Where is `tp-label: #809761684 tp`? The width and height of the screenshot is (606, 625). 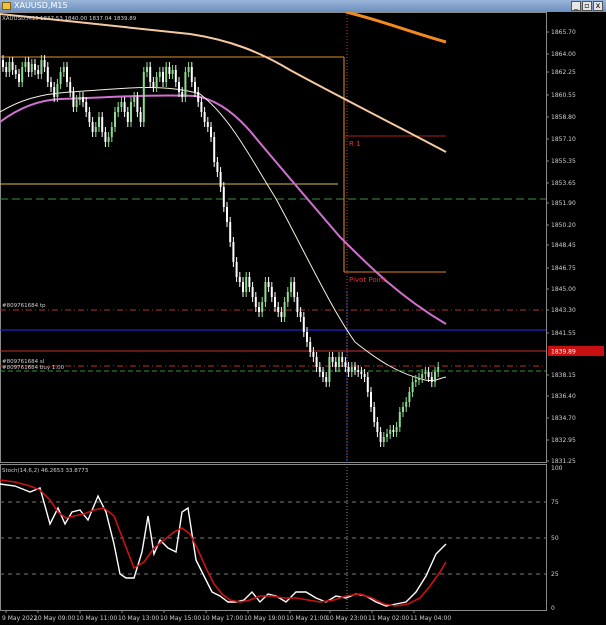 tp-label: #809761684 tp is located at coordinates (24, 306).